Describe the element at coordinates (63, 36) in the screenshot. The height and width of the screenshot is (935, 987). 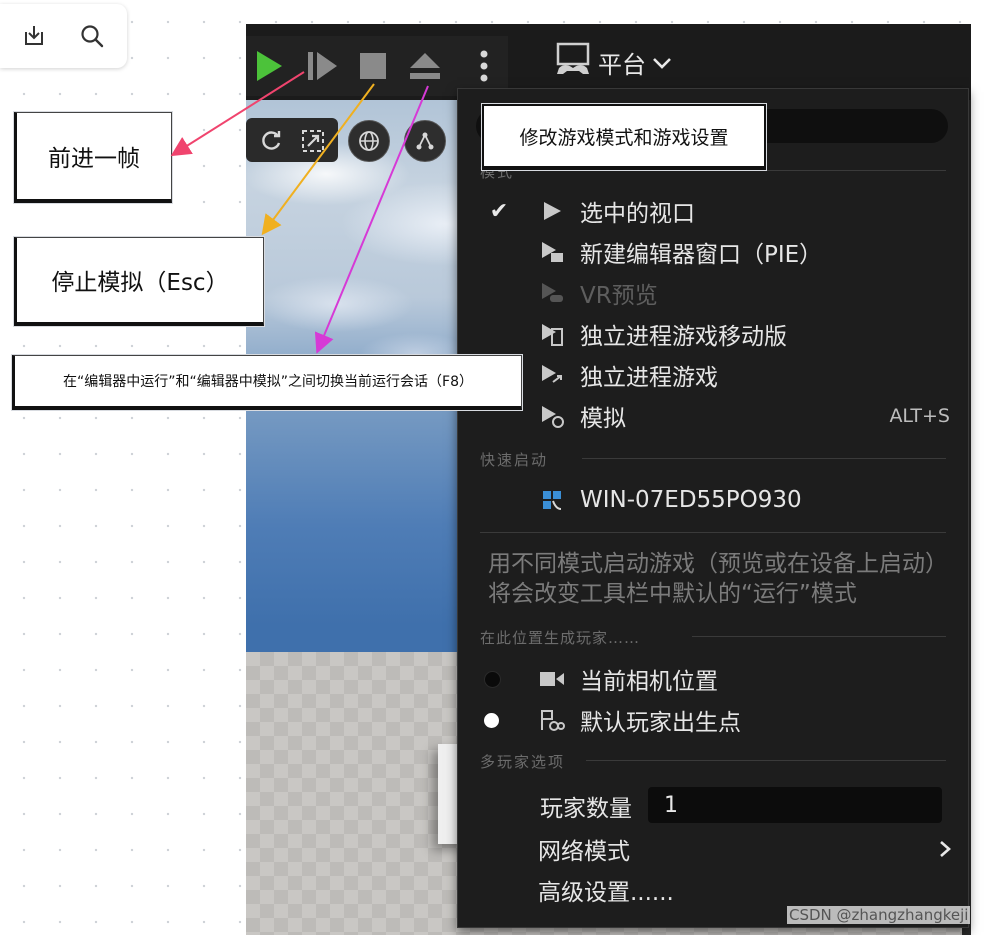
I see `floating-toolbar` at that location.